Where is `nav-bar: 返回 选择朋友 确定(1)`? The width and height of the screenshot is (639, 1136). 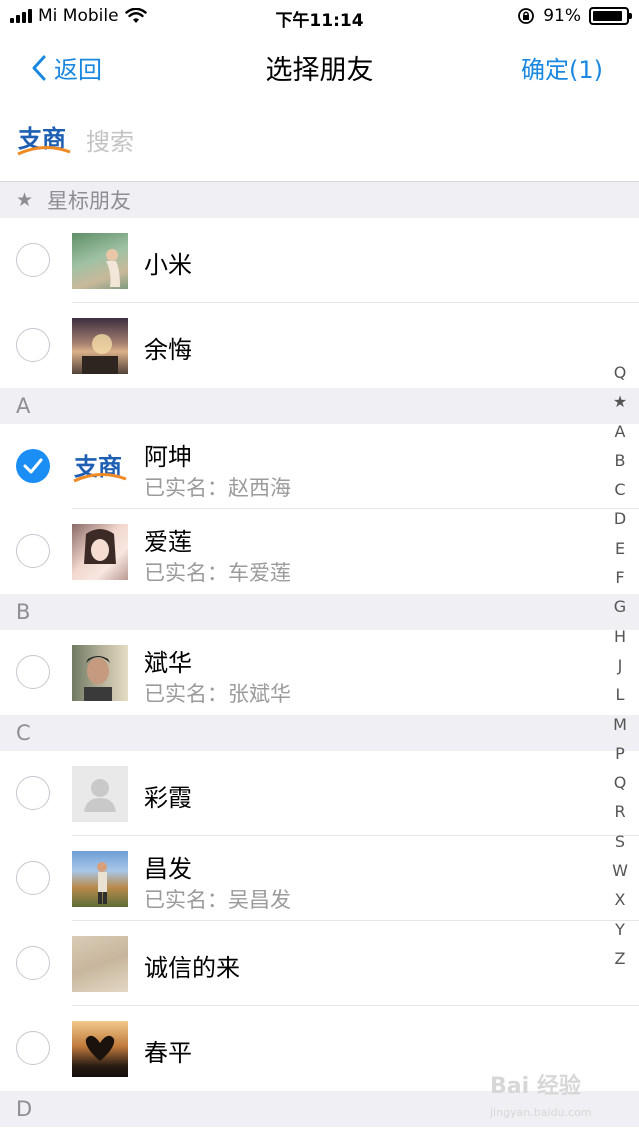 nav-bar: 返回 选择朋友 确定(1) is located at coordinates (319, 66).